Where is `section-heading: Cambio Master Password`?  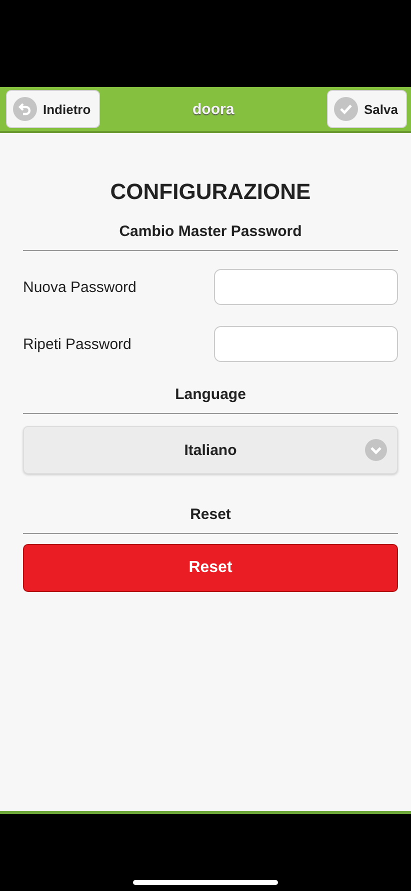 section-heading: Cambio Master Password is located at coordinates (210, 237).